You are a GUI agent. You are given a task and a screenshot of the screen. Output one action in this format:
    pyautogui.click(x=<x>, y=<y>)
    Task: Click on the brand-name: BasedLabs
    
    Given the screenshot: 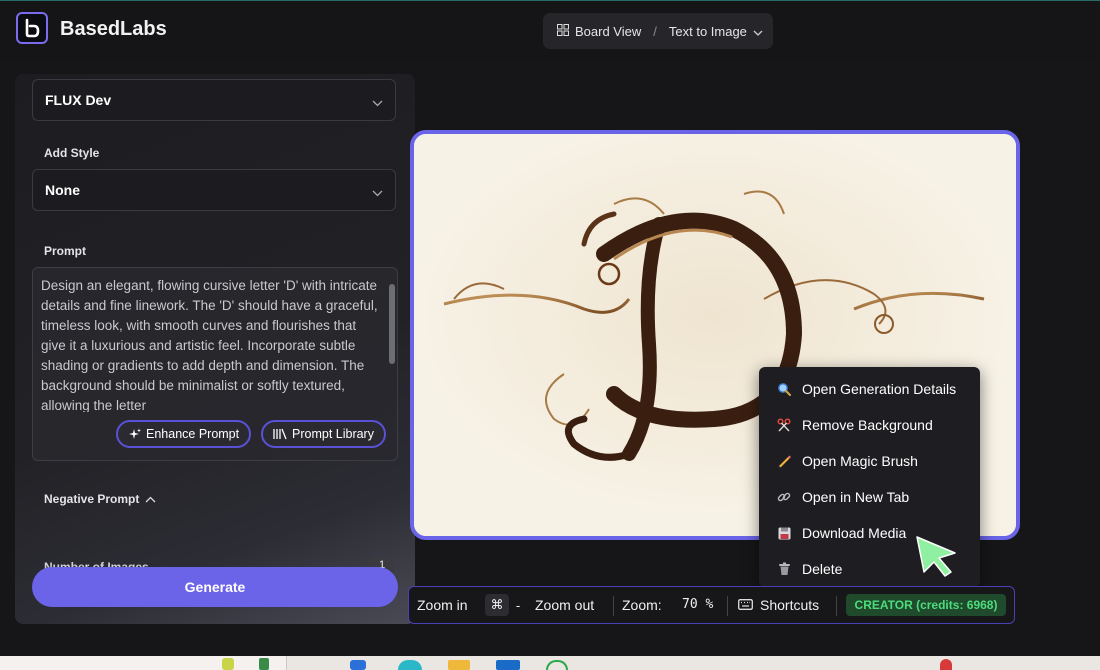 What is the action you would take?
    pyautogui.click(x=113, y=29)
    